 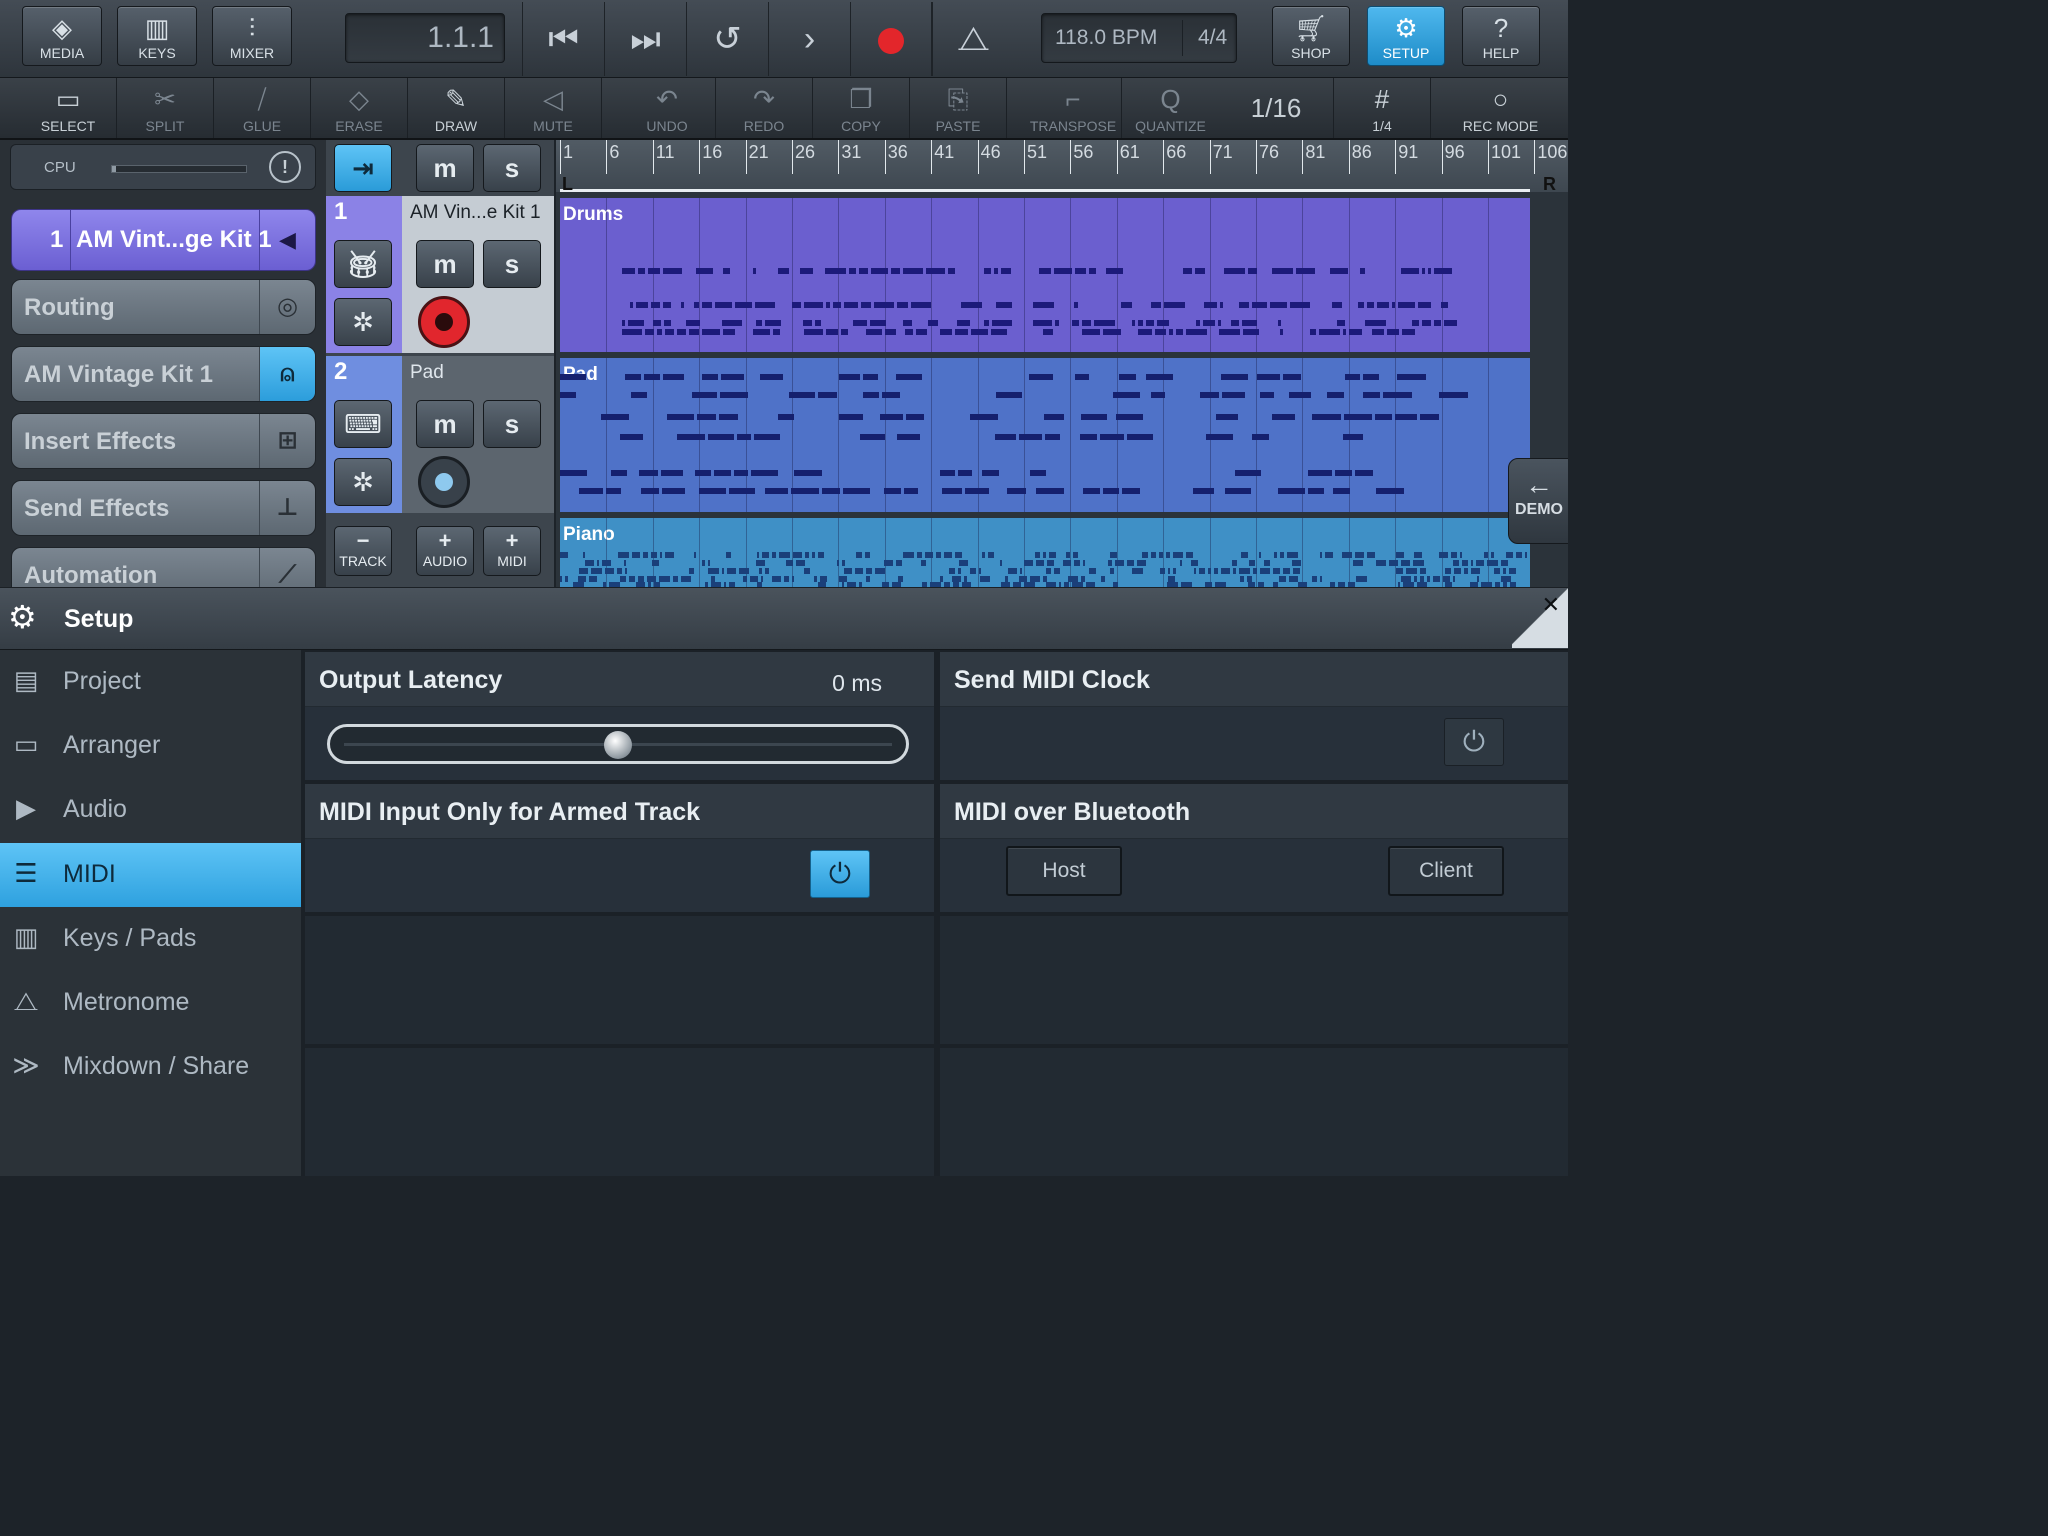 I want to click on nav-mixdown-share: ≫ Mixdown / Share, so click(x=150, y=1067).